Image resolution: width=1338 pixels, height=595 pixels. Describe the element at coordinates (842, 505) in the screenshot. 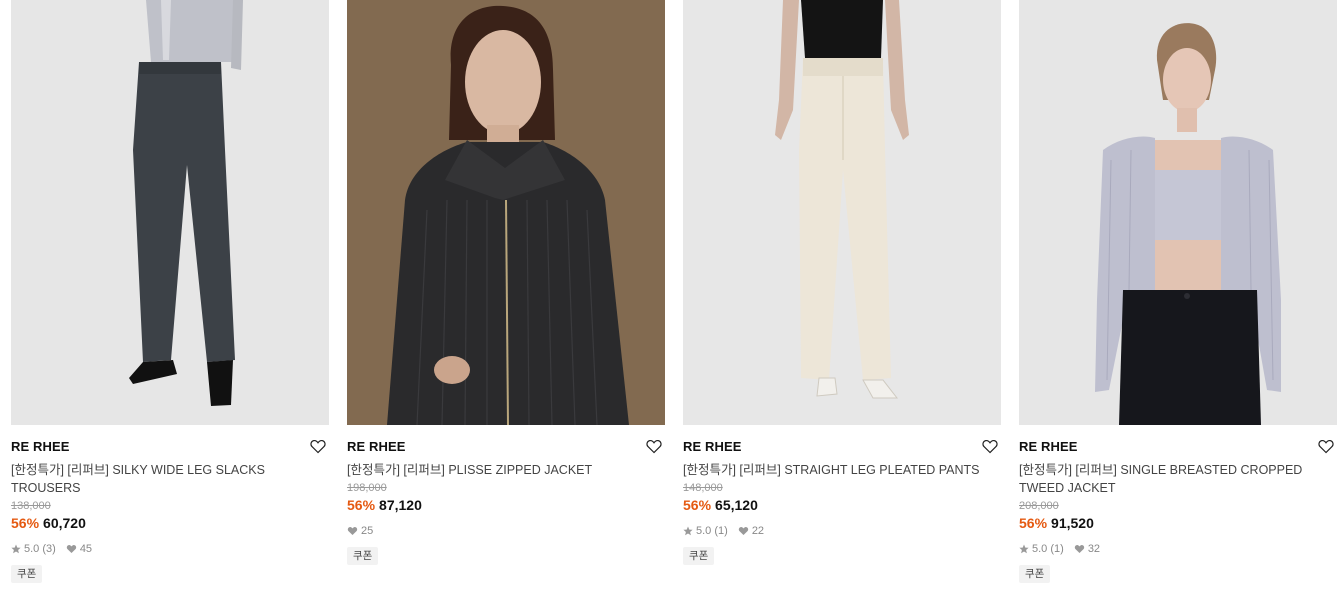

I see `price-line: 56% 65,120` at that location.